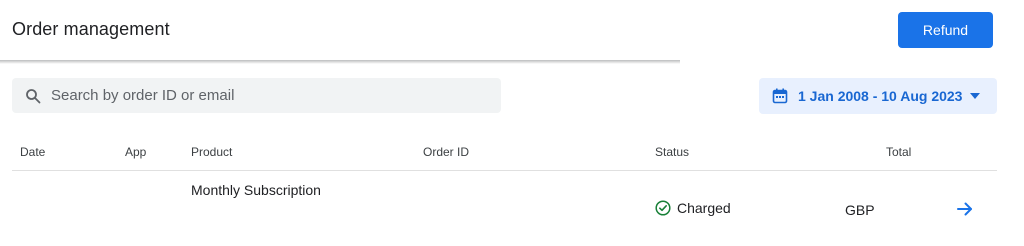 This screenshot has width=1024, height=246. I want to click on cell-total: GBP, so click(860, 210).